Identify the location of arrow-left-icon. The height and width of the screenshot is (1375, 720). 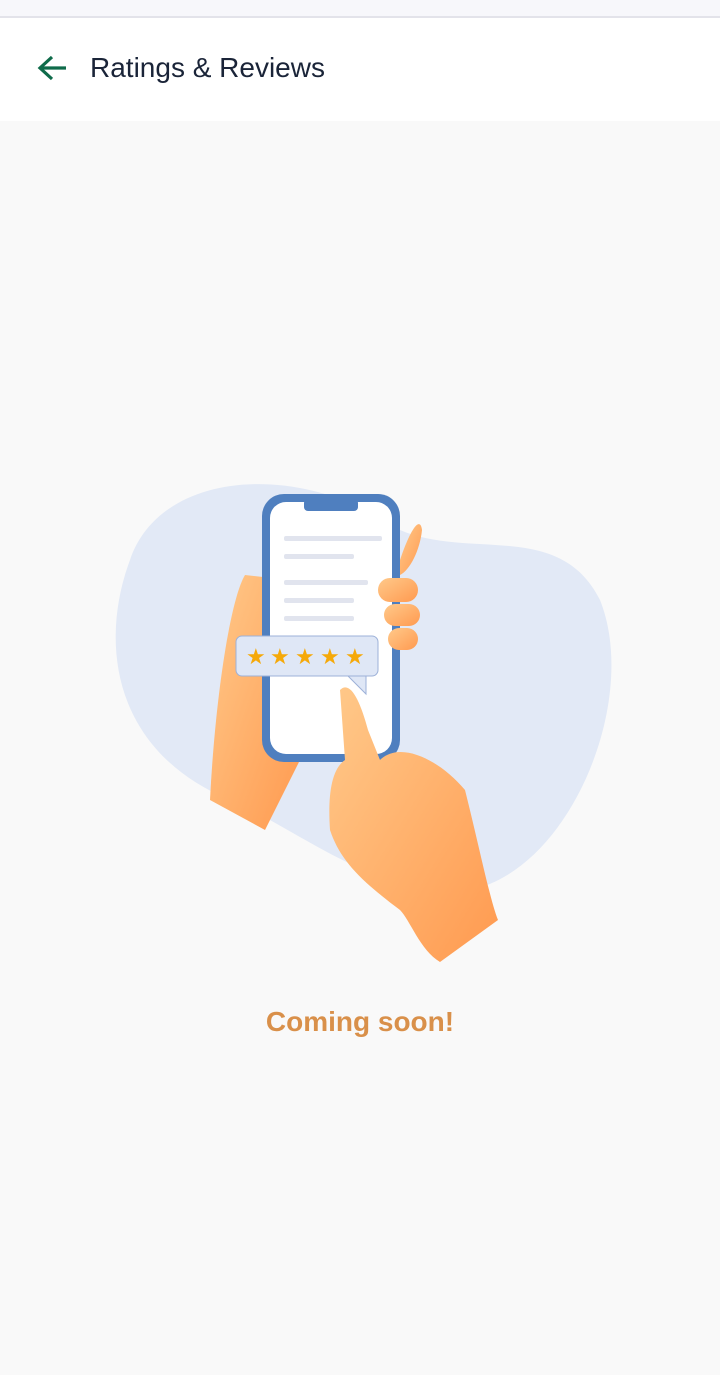
(51, 68).